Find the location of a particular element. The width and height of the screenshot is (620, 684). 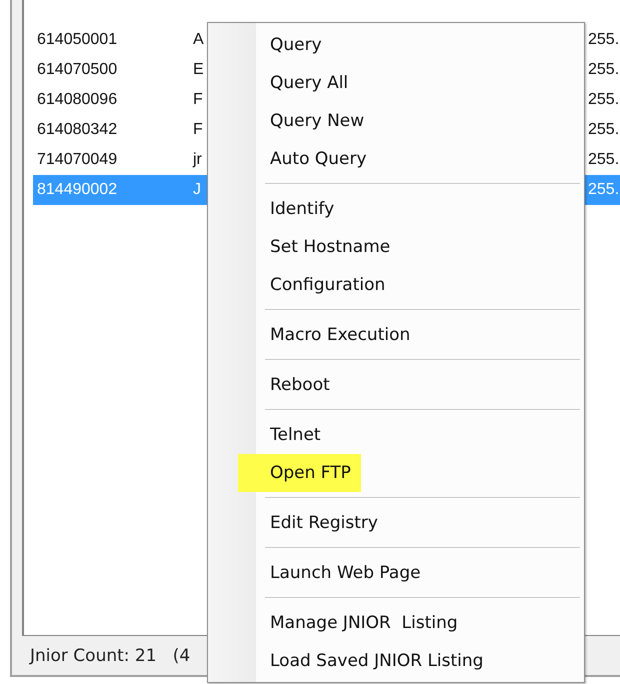

serial-cell-text: 814490002 is located at coordinates (77, 190).